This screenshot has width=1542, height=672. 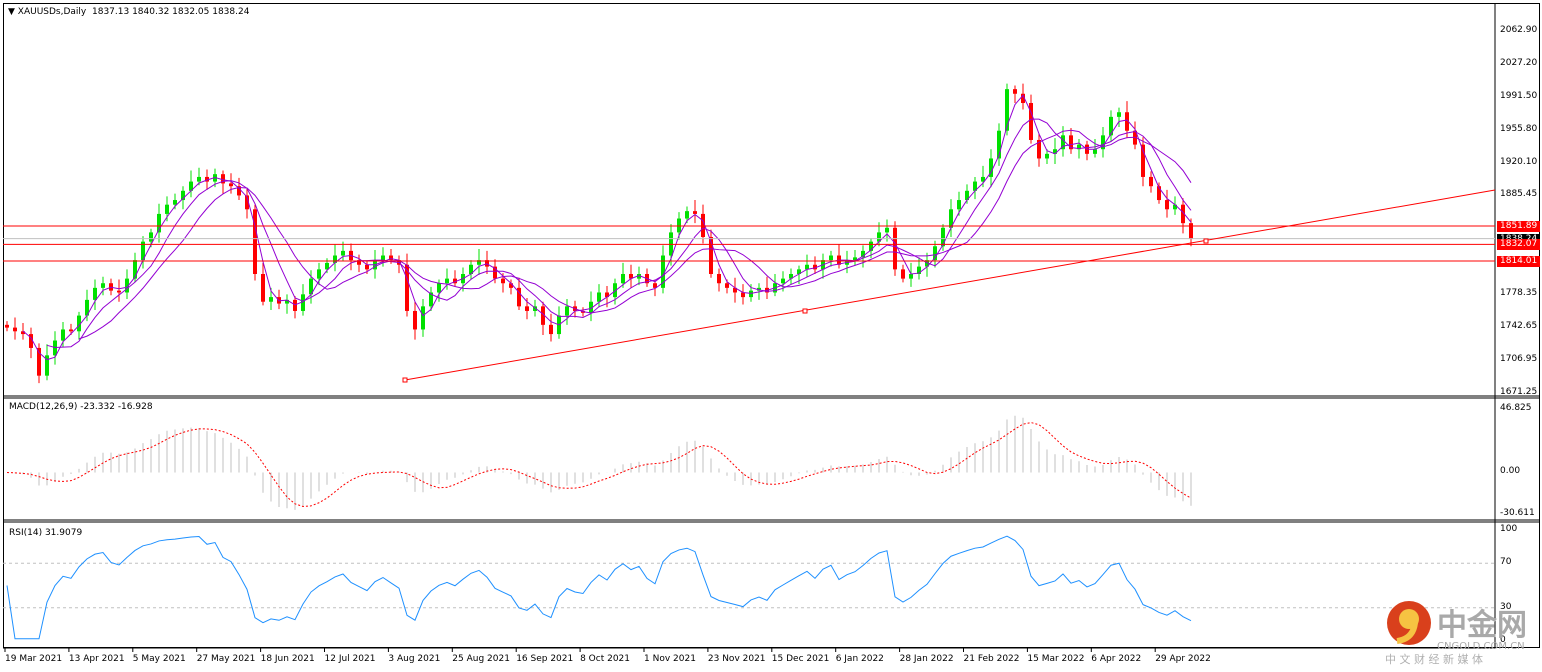 What do you see at coordinates (1519, 227) in the screenshot?
I see `price-level-label: 1851.89` at bounding box center [1519, 227].